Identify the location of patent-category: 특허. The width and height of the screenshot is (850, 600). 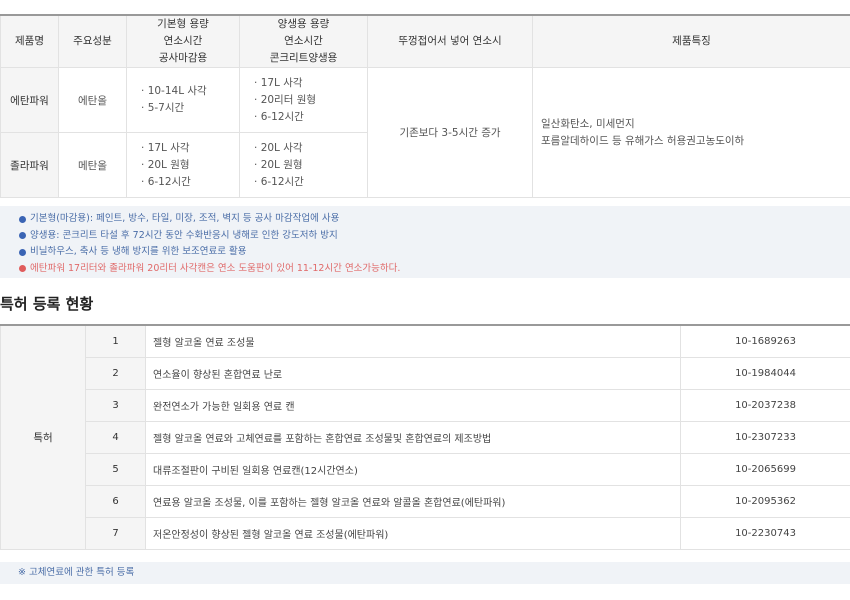
(43, 437).